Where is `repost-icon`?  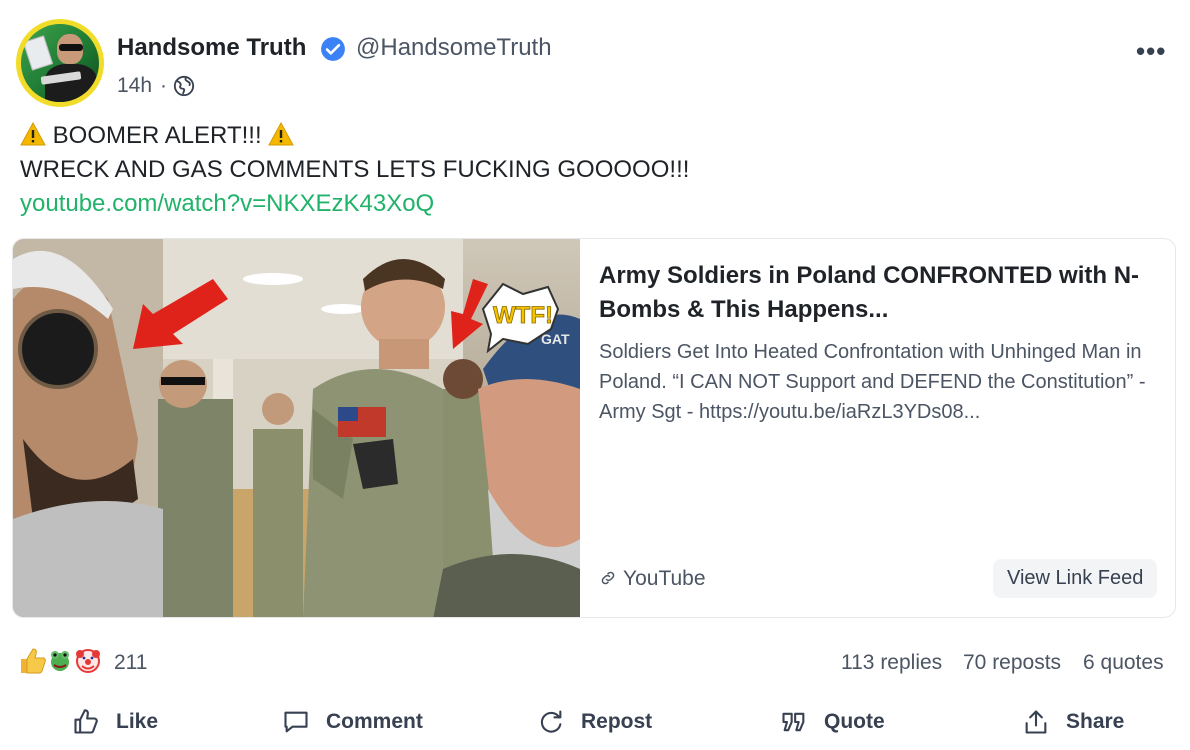 repost-icon is located at coordinates (551, 721).